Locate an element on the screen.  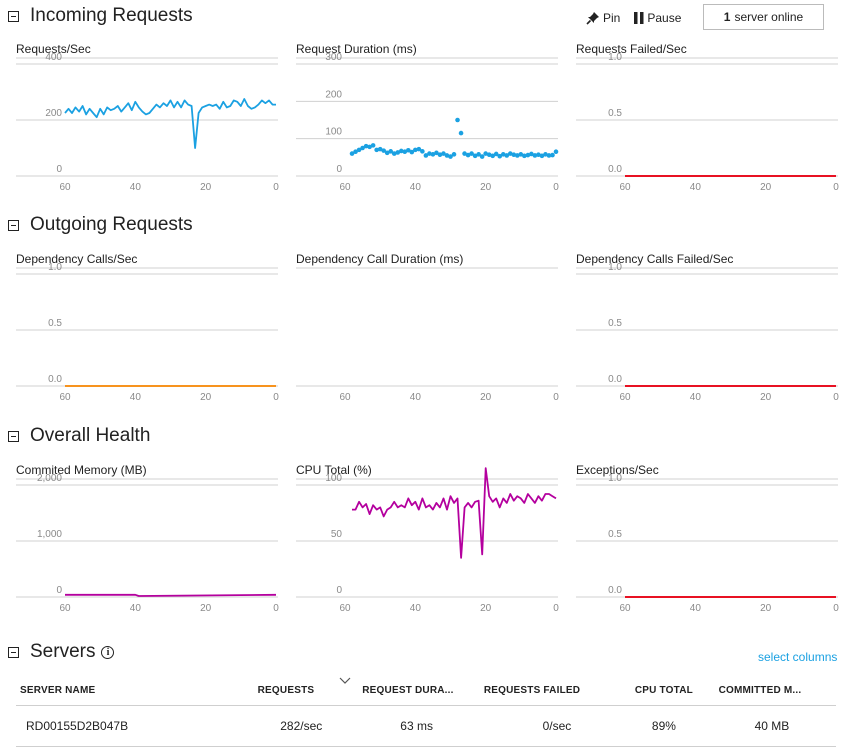
column-header-requests: REQUESTS is located at coordinates (306, 691).